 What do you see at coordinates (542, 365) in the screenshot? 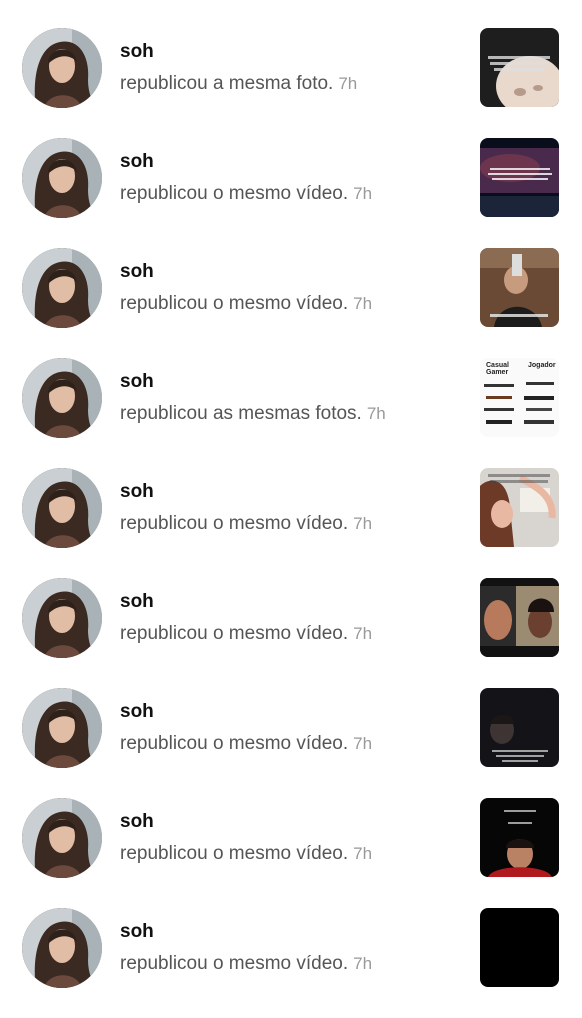
I see `weapons-right-label: Jogador` at bounding box center [542, 365].